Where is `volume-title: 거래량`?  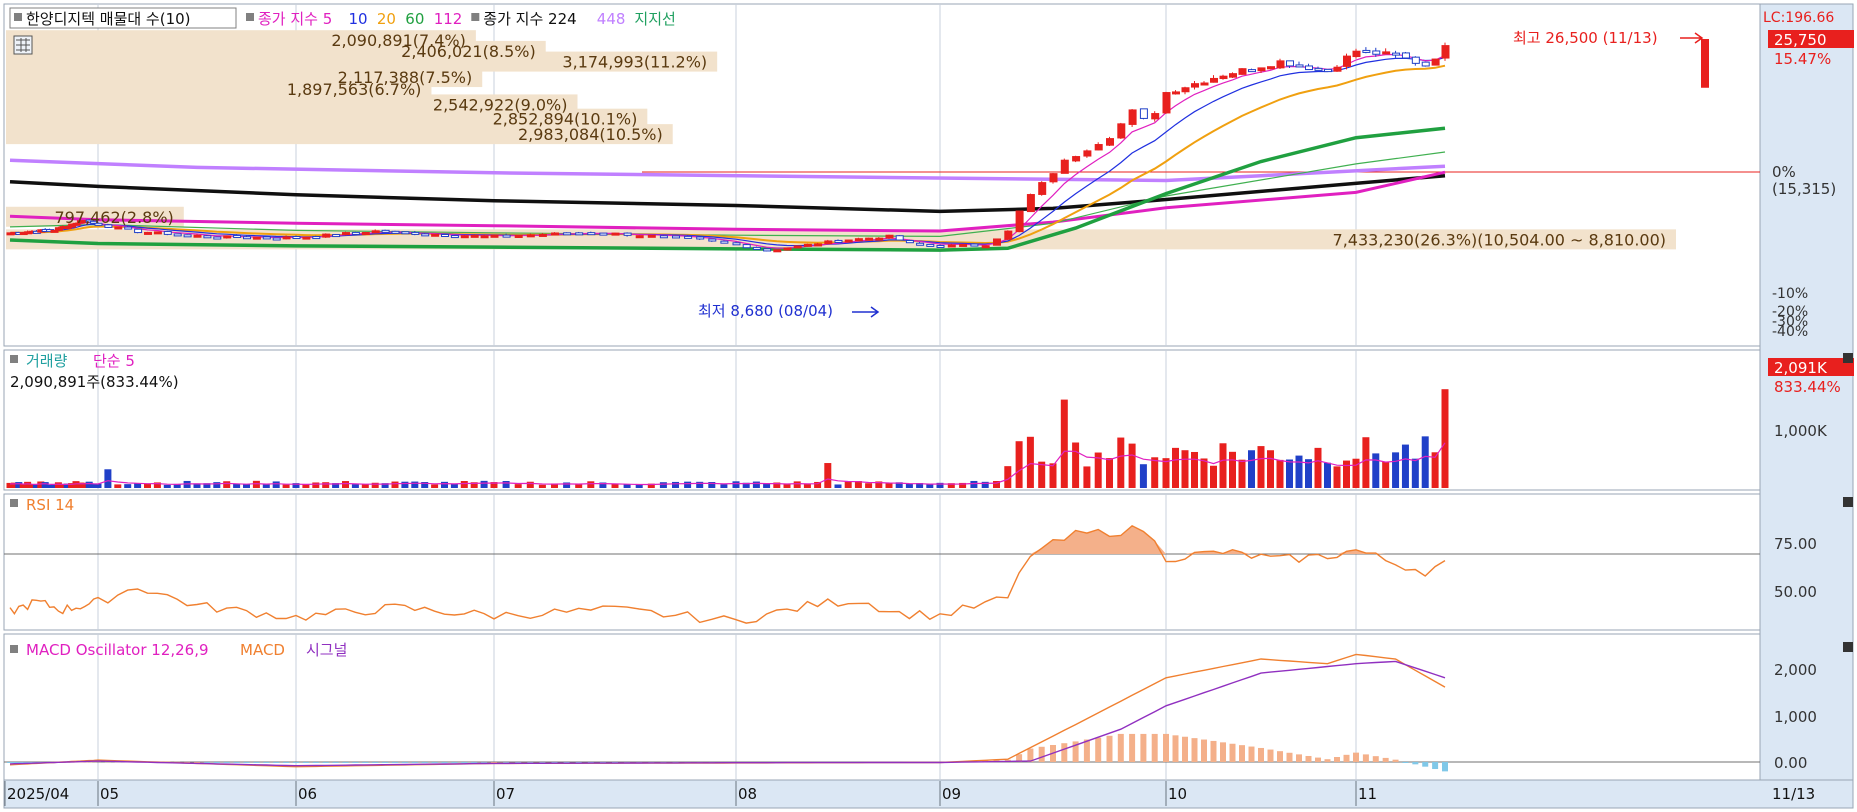 volume-title: 거래량 is located at coordinates (47, 361).